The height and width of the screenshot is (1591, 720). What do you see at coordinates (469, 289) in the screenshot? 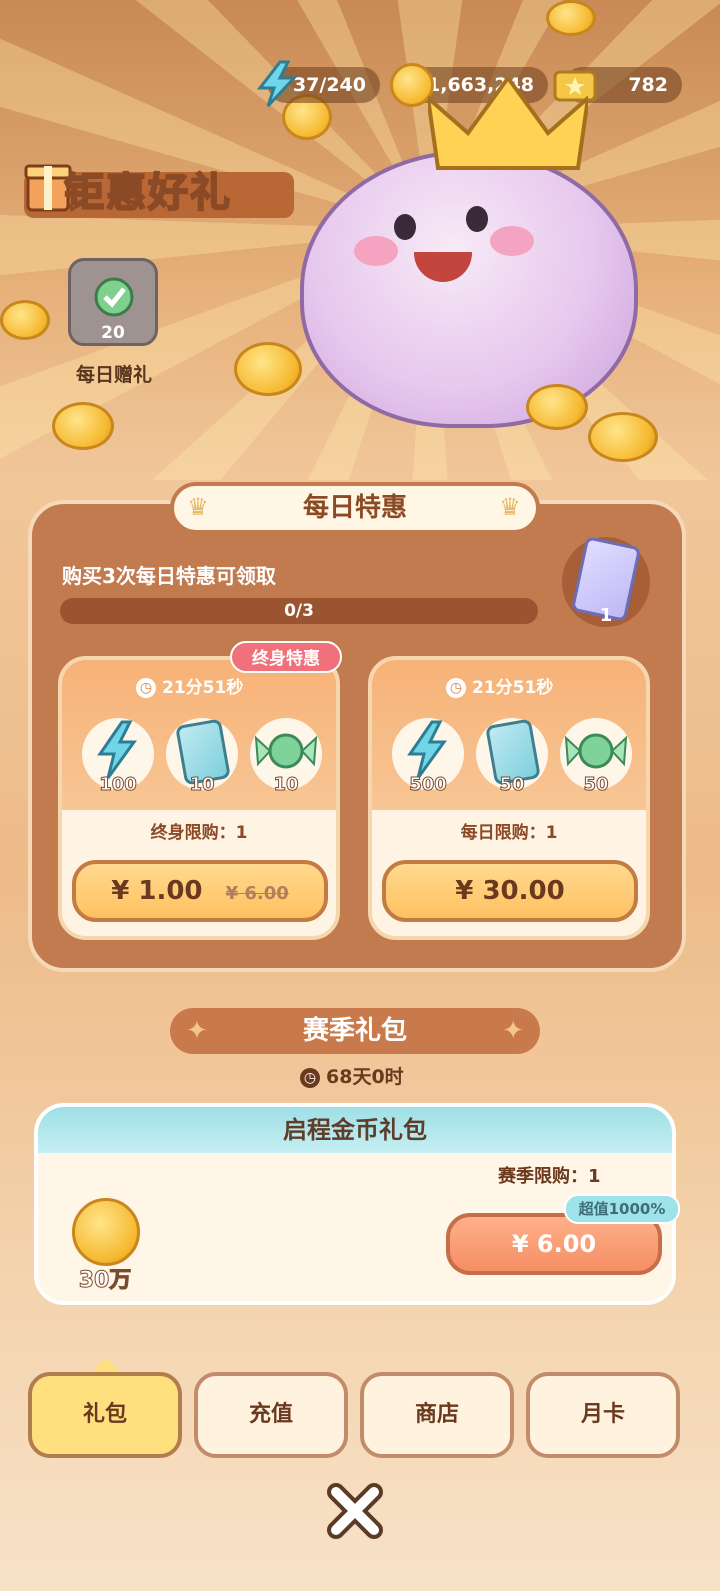
I see `mascot-character` at bounding box center [469, 289].